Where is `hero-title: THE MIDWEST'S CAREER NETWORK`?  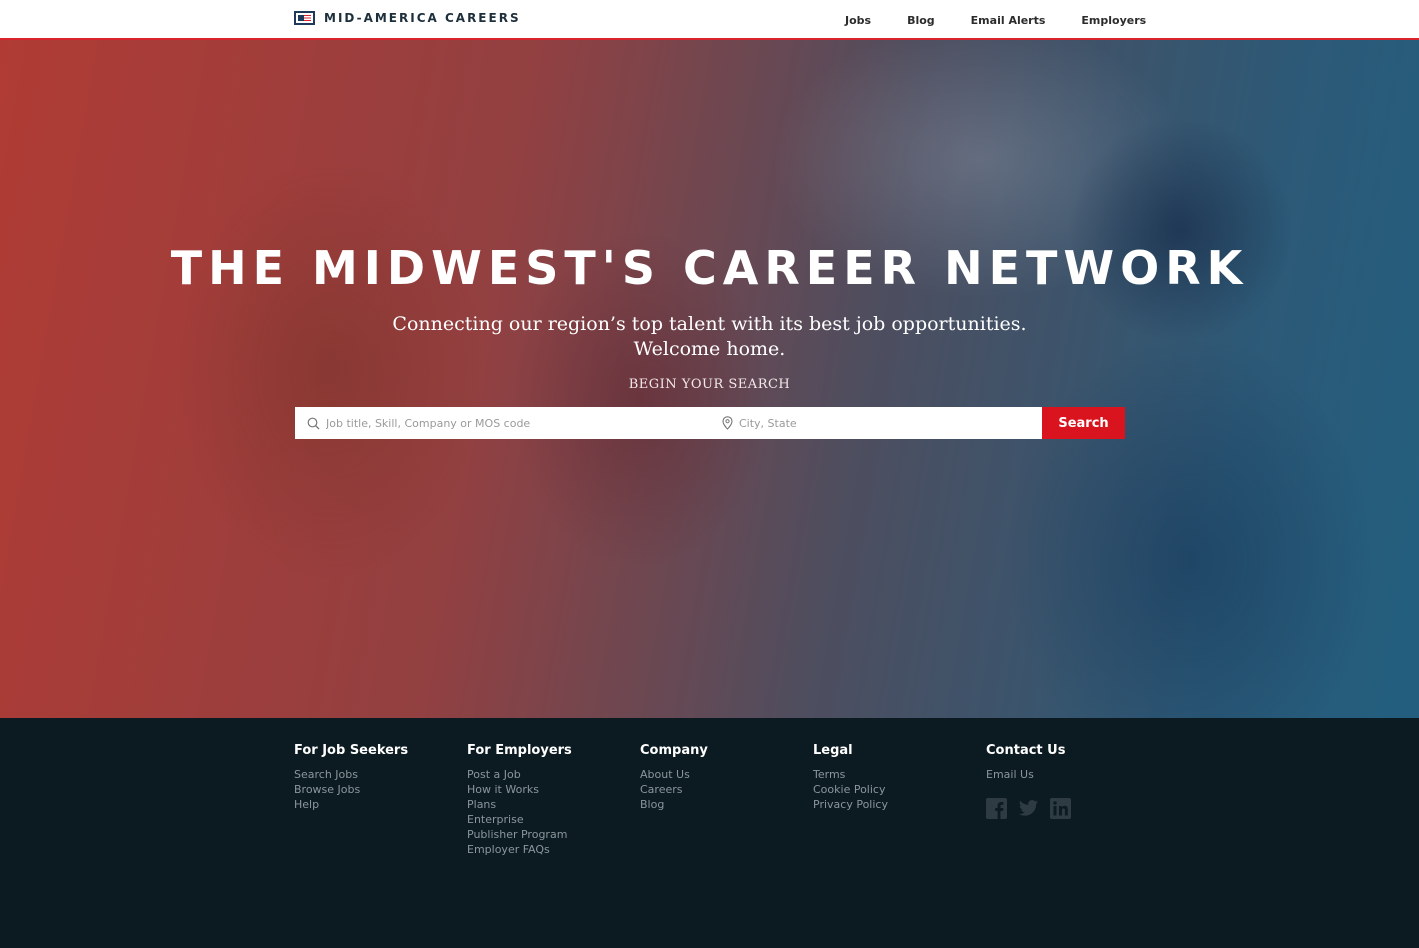 hero-title: THE MIDWEST'S CAREER NETWORK is located at coordinates (709, 268).